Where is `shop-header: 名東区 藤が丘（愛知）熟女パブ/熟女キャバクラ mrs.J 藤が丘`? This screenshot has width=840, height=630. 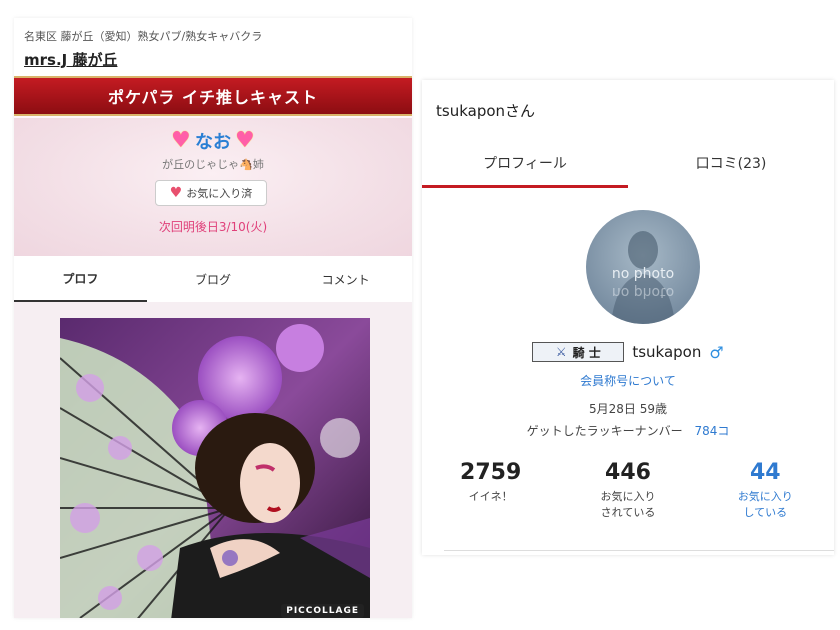 shop-header: 名東区 藤が丘（愛知）熟女パブ/熟女キャバクラ mrs.J 藤が丘 is located at coordinates (213, 47).